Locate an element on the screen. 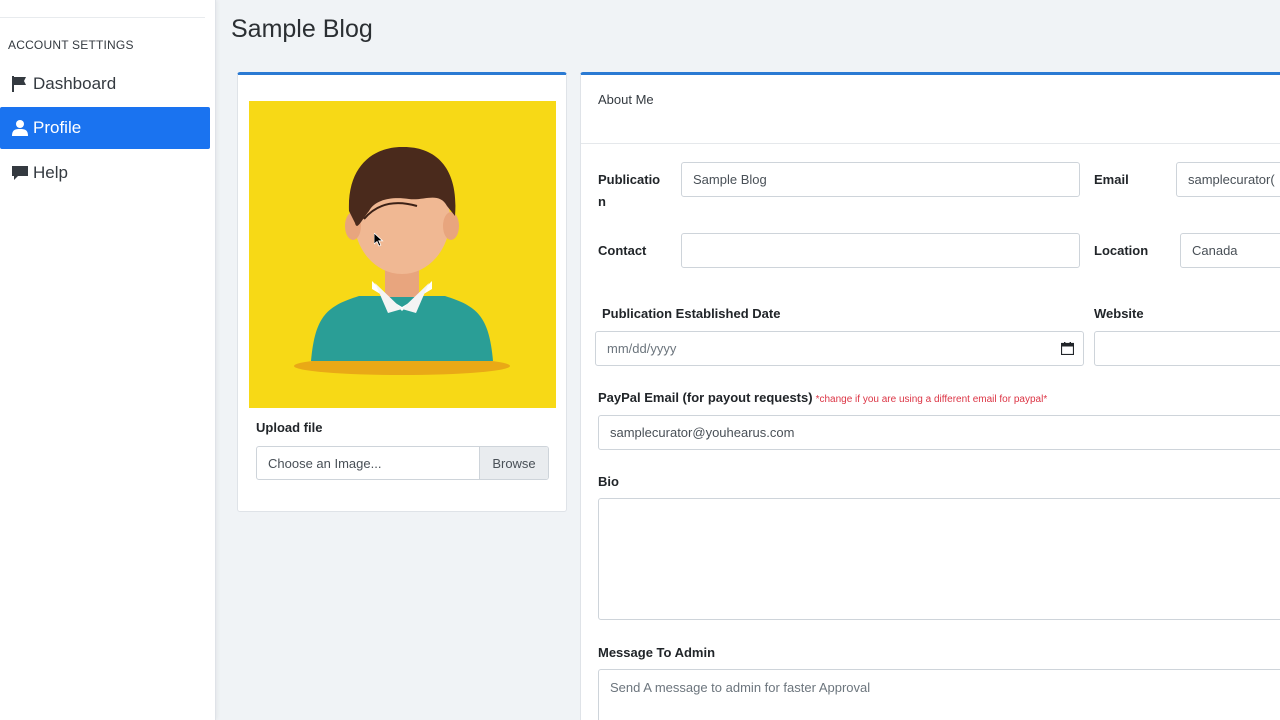 Image resolution: width=1280 pixels, height=720 pixels. comment-icon is located at coordinates (20, 173).